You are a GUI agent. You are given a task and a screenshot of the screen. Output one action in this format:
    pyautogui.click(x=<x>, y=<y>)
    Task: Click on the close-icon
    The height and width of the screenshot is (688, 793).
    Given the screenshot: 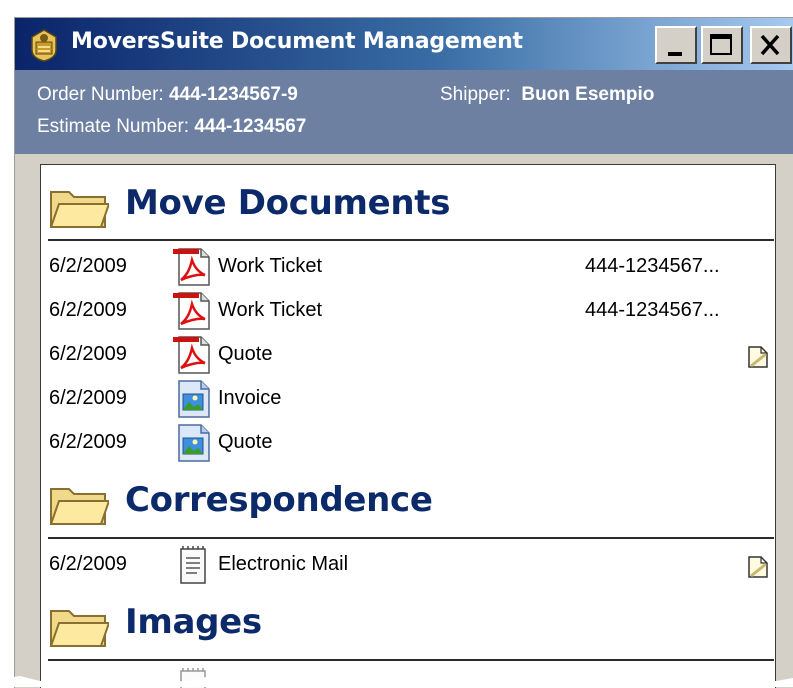 What is the action you would take?
    pyautogui.click(x=770, y=45)
    